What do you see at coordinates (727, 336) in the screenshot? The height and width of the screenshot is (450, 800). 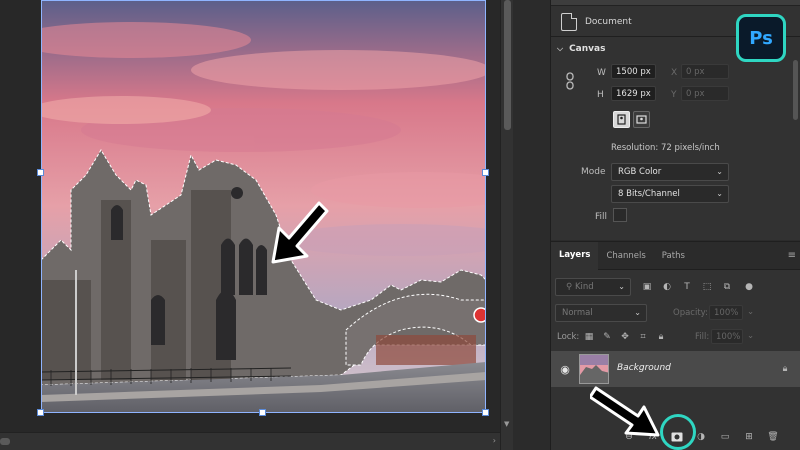 I see `fill-field: 100%` at bounding box center [727, 336].